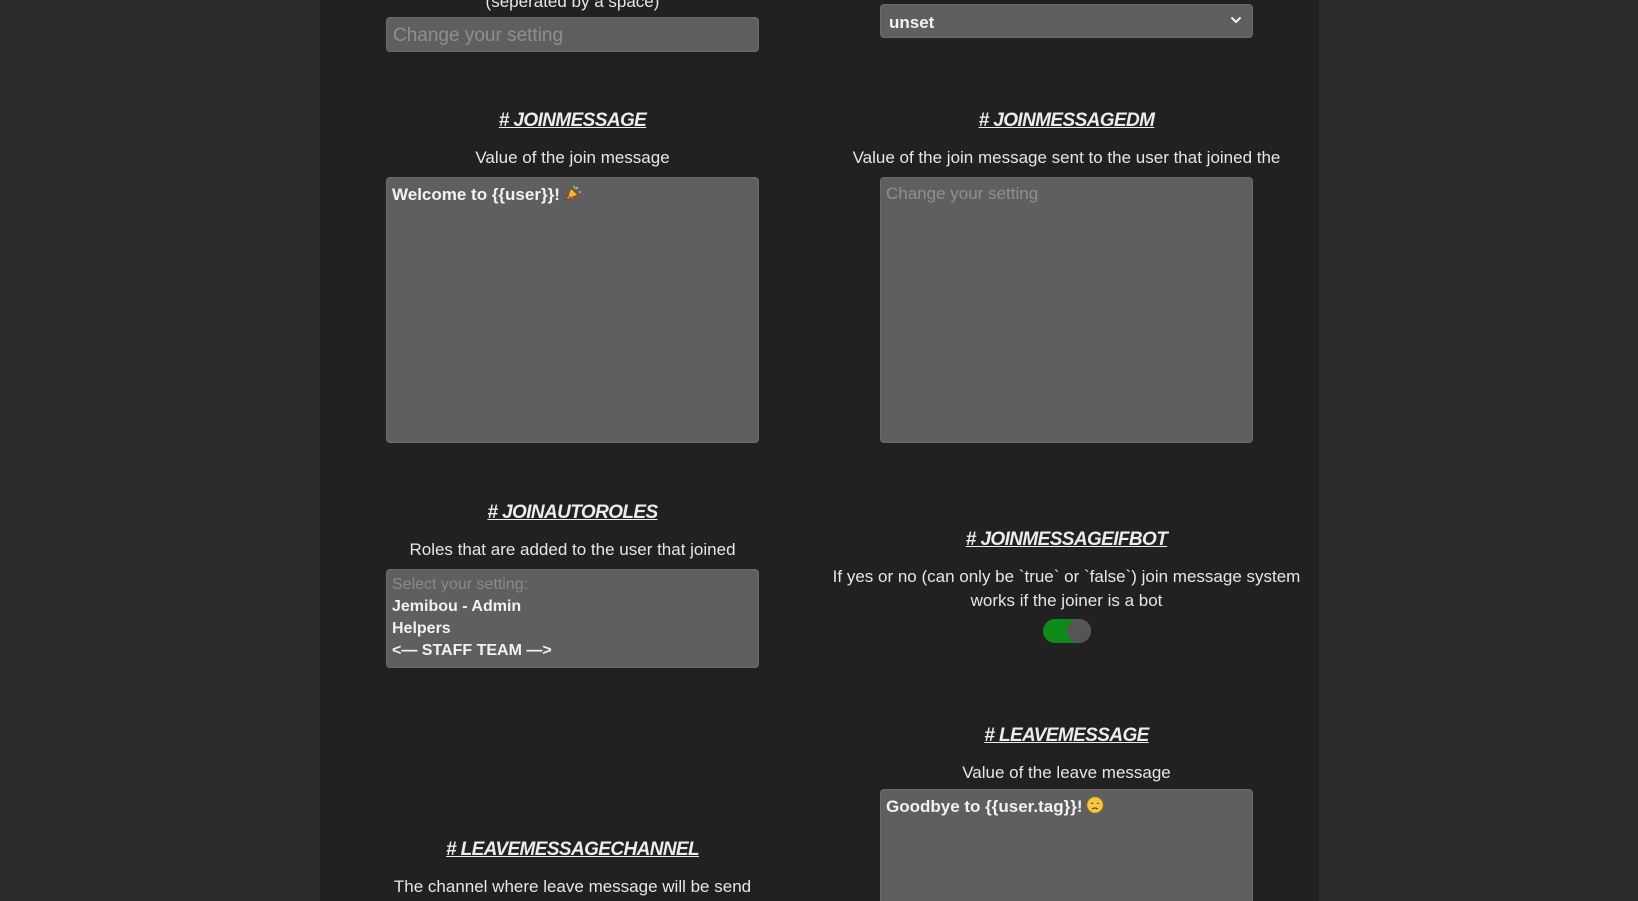 Image resolution: width=1638 pixels, height=901 pixels. What do you see at coordinates (572, 849) in the screenshot?
I see `setting-title: # LEAVEMESSAGECHANNEL` at bounding box center [572, 849].